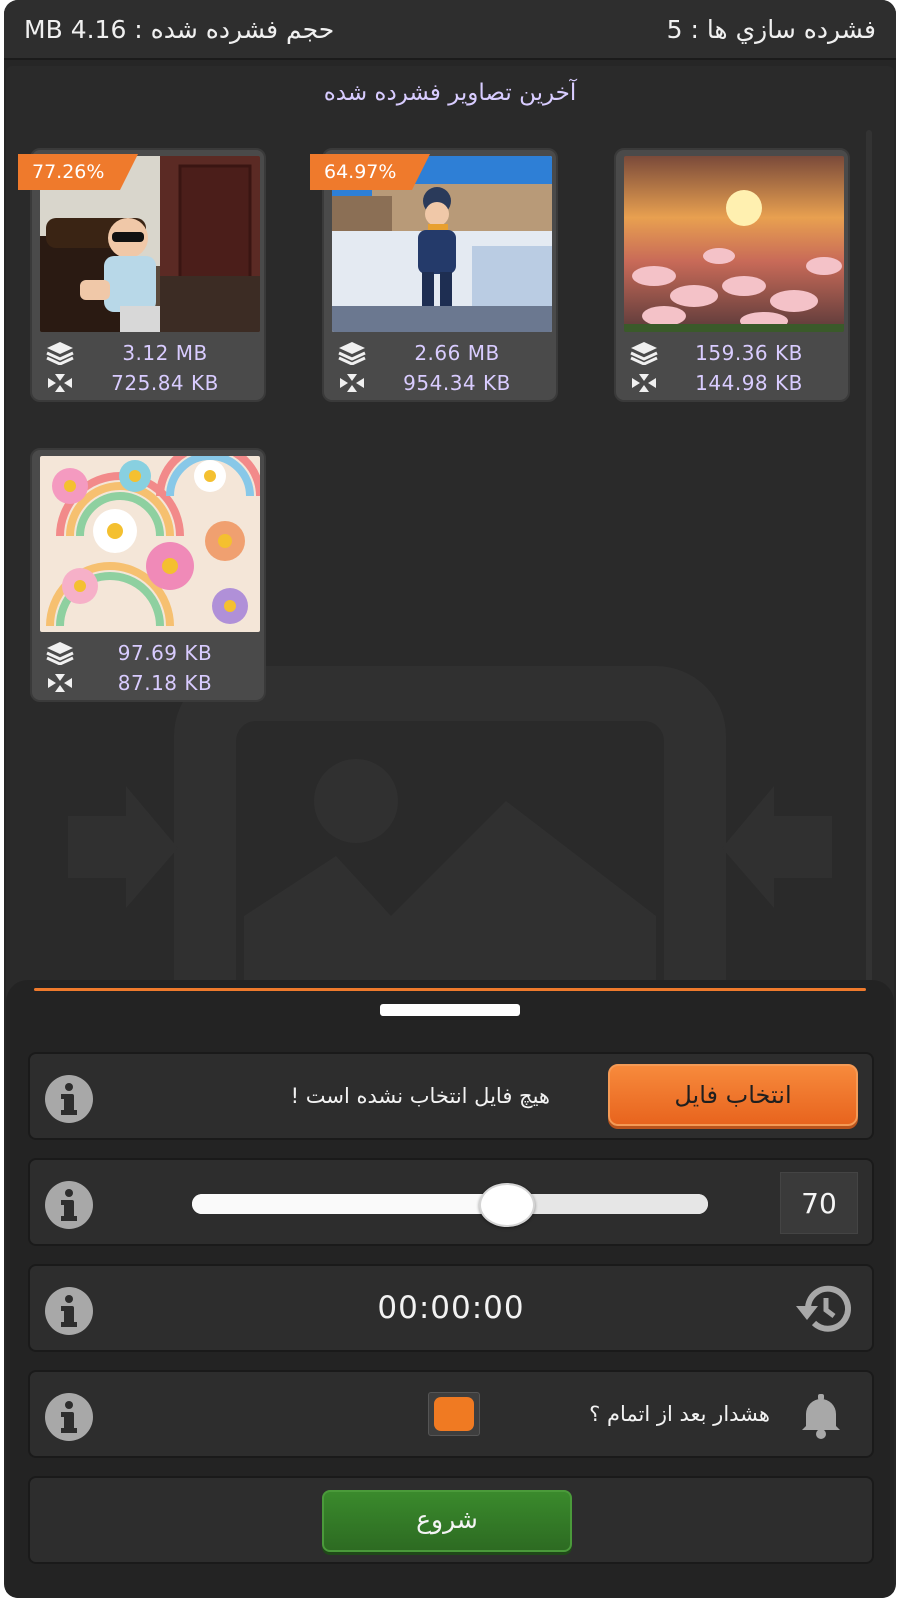 The image size is (900, 1600). I want to click on original-size-value: 97.69 KB, so click(165, 653).